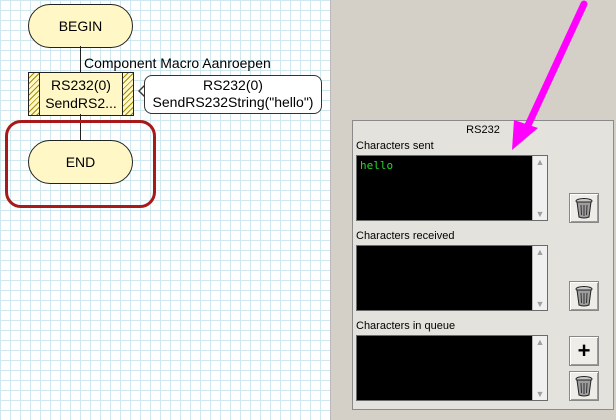  Describe the element at coordinates (483, 130) in the screenshot. I see `rs232-panel-title: RS232` at that location.